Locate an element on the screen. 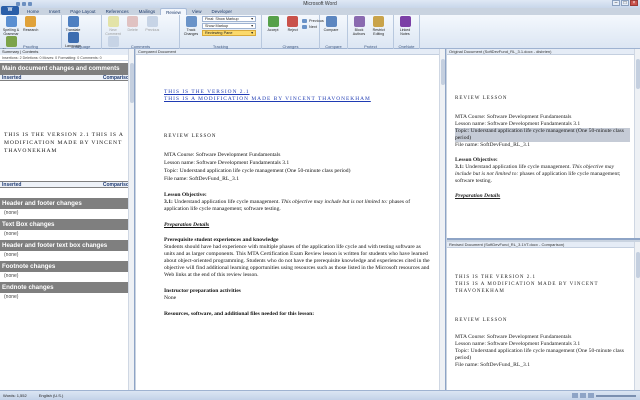 Image resolution: width=640 pixels, height=400 pixels. status-bar: Words: 1,552 English (U.S.) is located at coordinates (320, 395).